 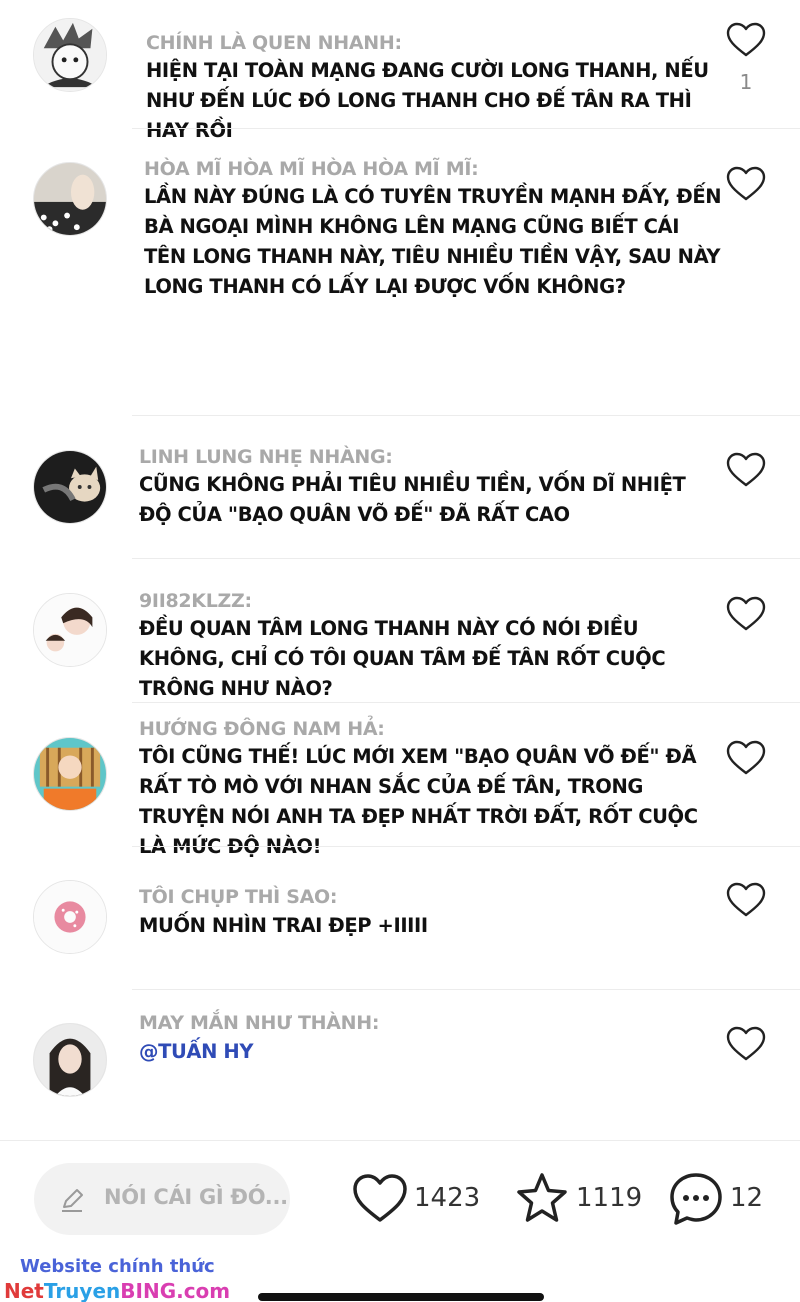 I want to click on like-count: 1423, so click(x=447, y=1198).